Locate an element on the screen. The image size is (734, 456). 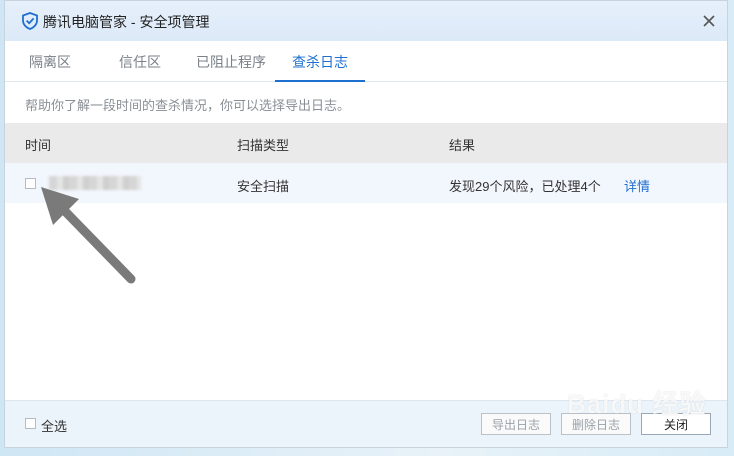
select-all-label: 全选 is located at coordinates (54, 425).